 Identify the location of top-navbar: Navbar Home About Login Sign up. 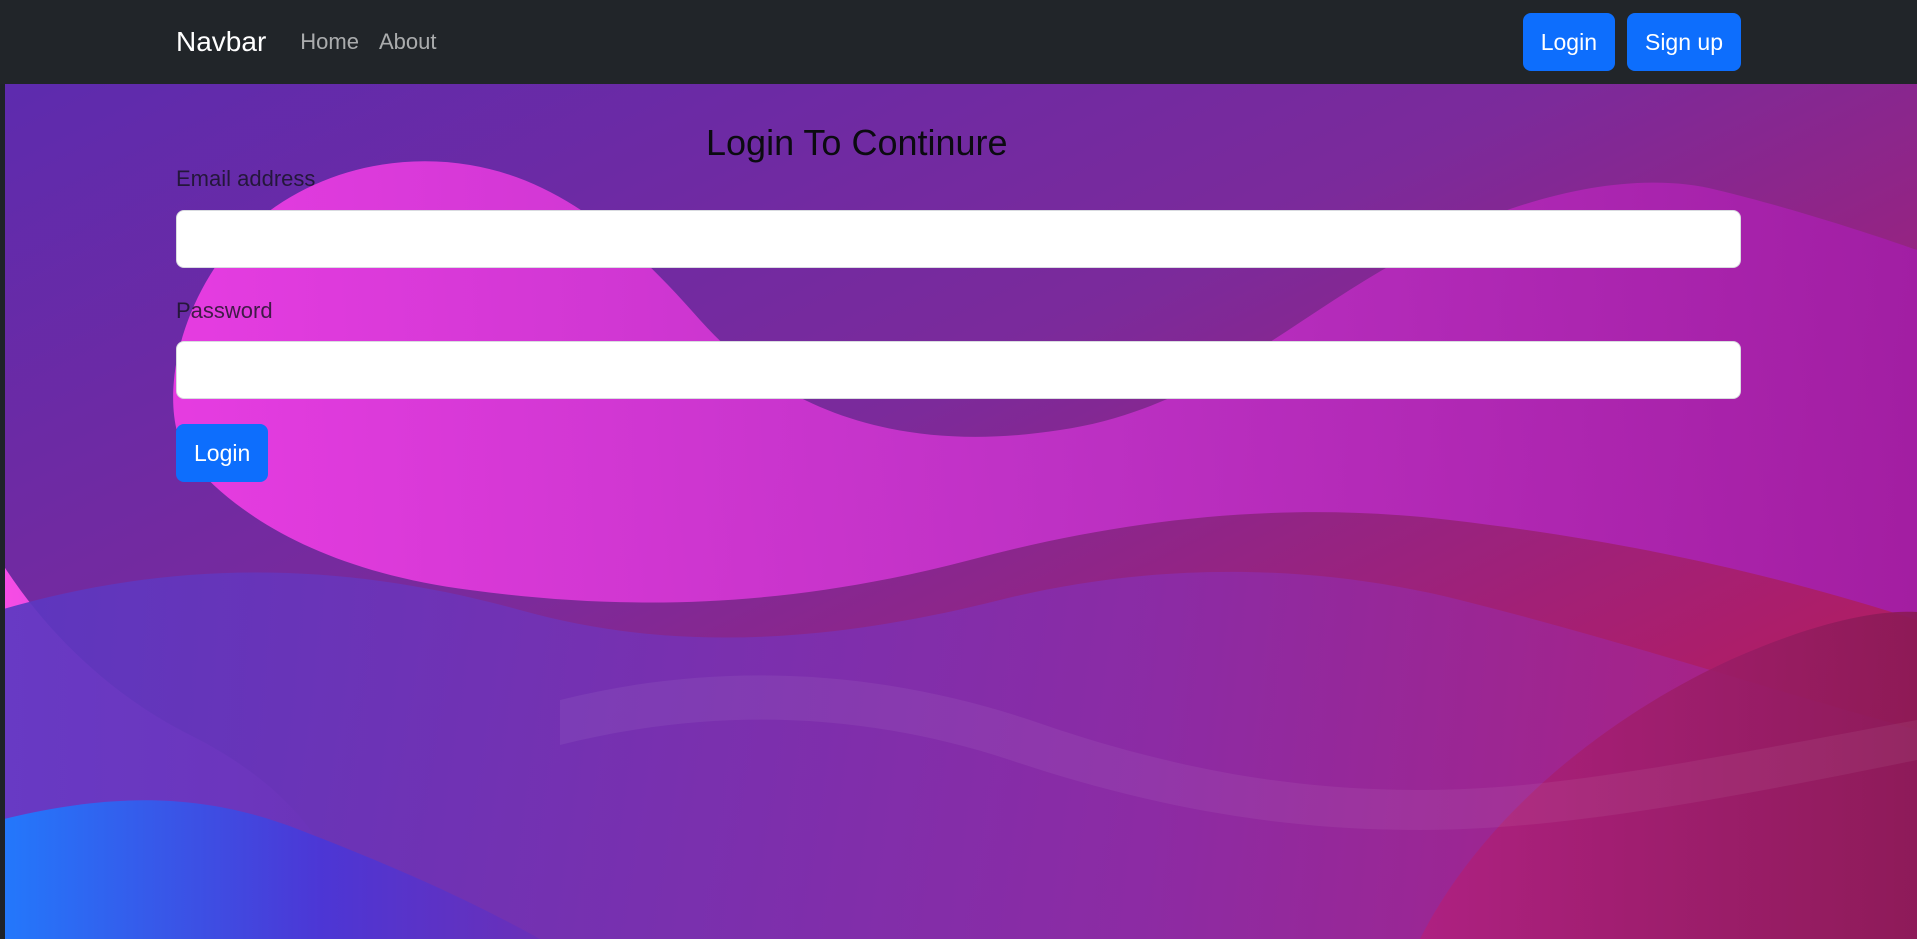
(958, 42).